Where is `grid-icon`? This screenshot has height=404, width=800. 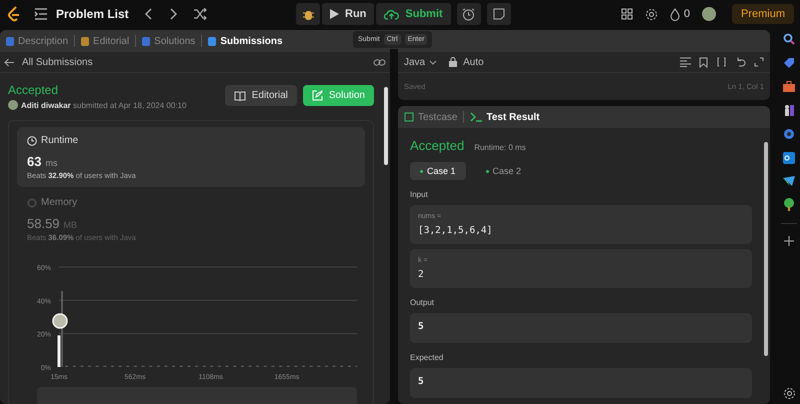
grid-icon is located at coordinates (626, 14).